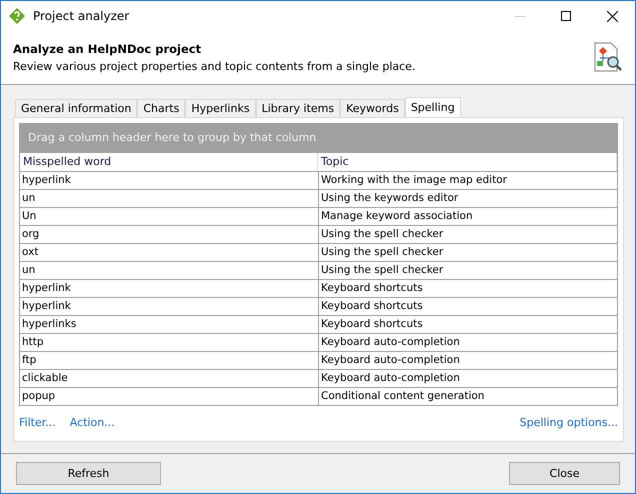 The height and width of the screenshot is (494, 636). I want to click on maximize-icon, so click(566, 16).